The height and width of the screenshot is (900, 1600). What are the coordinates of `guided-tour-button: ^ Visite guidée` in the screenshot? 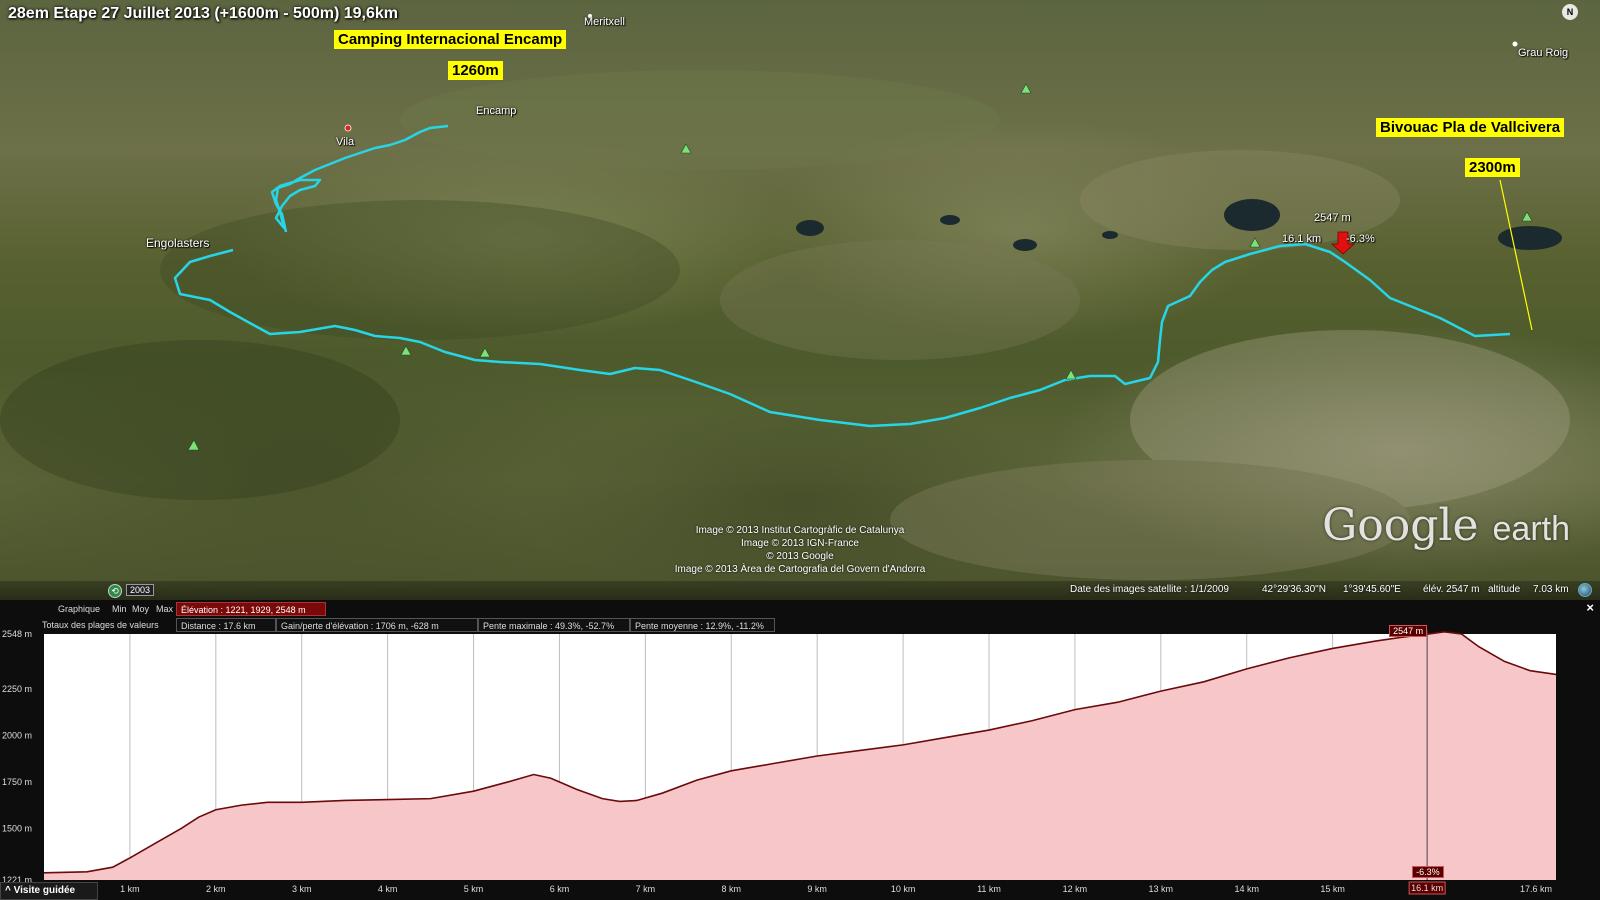 It's located at (49, 891).